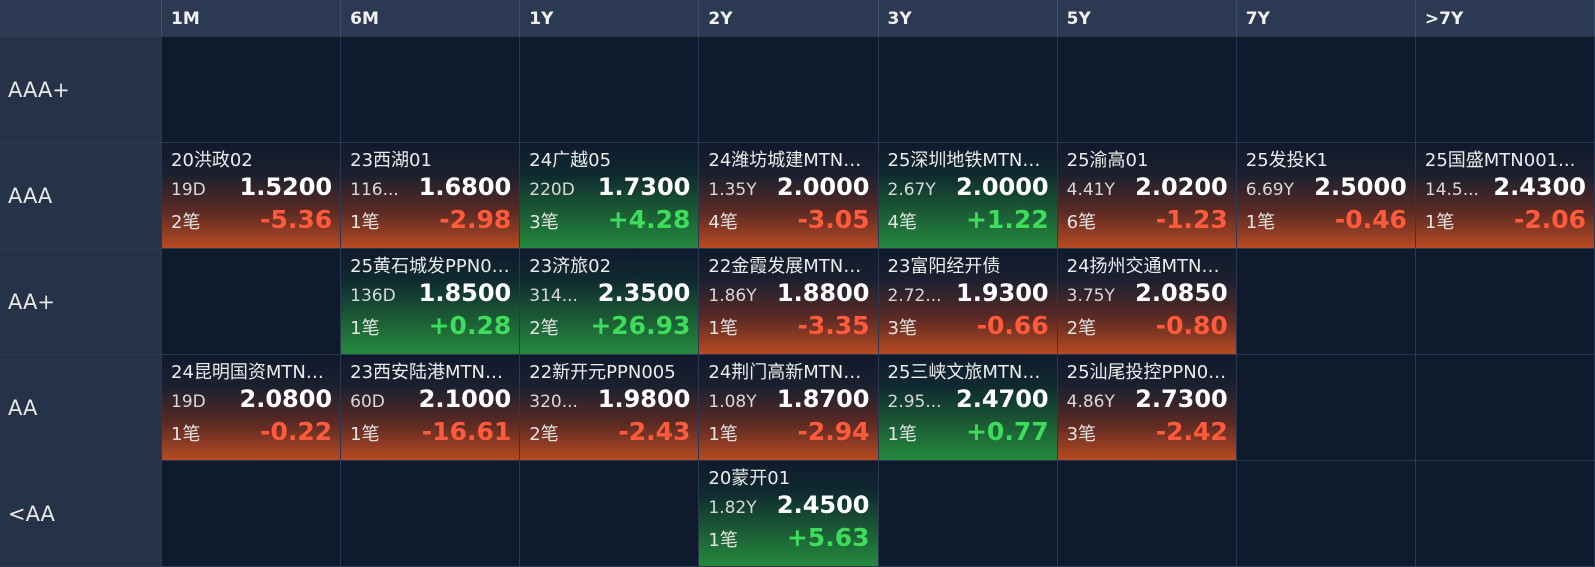  I want to click on bond-card: 24荆门高新MTN001 1.08Y 1.8700 1笔 -2.94, so click(788, 407).